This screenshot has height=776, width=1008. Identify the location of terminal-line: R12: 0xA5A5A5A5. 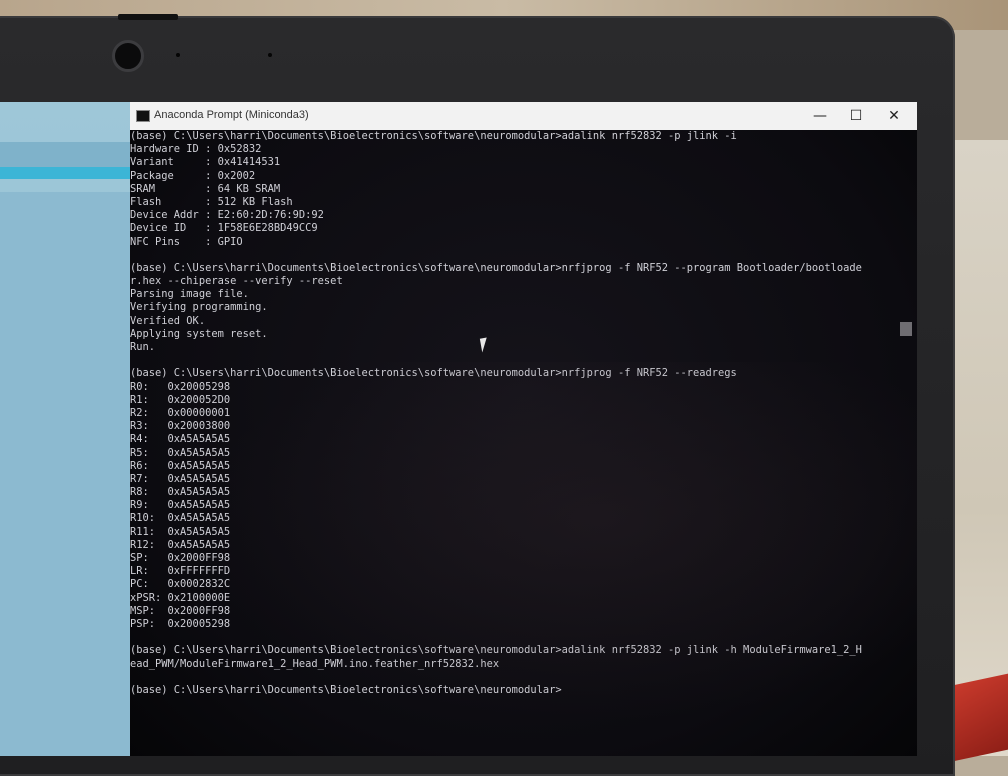
(180, 544).